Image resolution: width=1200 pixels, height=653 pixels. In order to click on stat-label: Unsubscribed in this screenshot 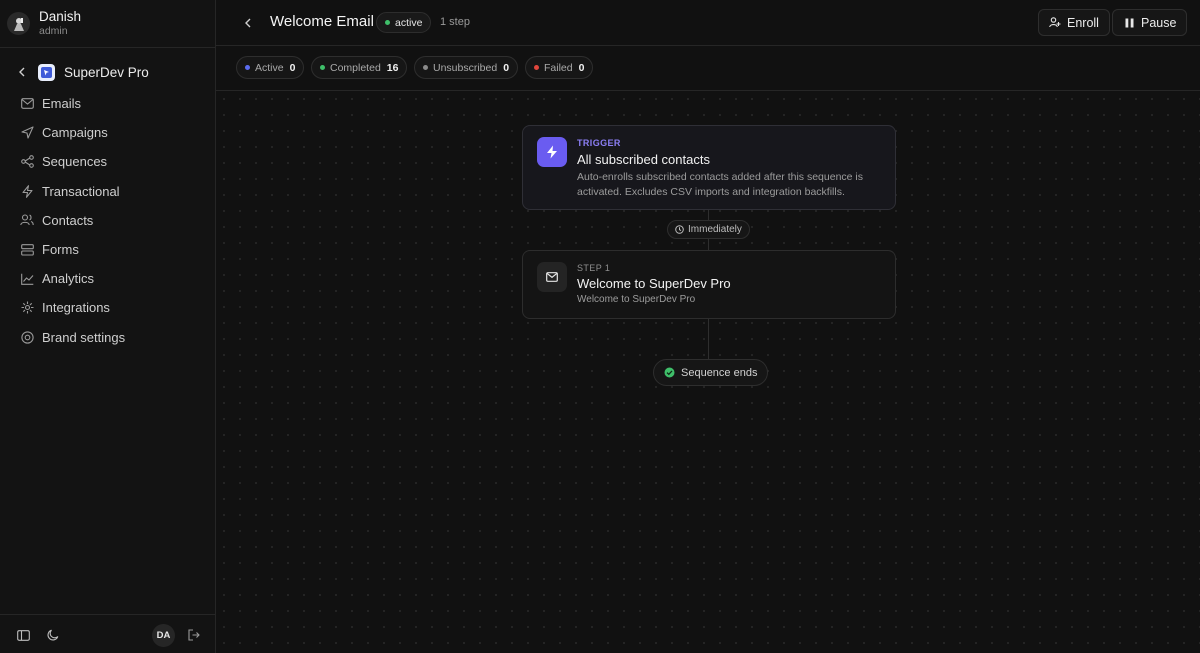, I will do `click(465, 67)`.